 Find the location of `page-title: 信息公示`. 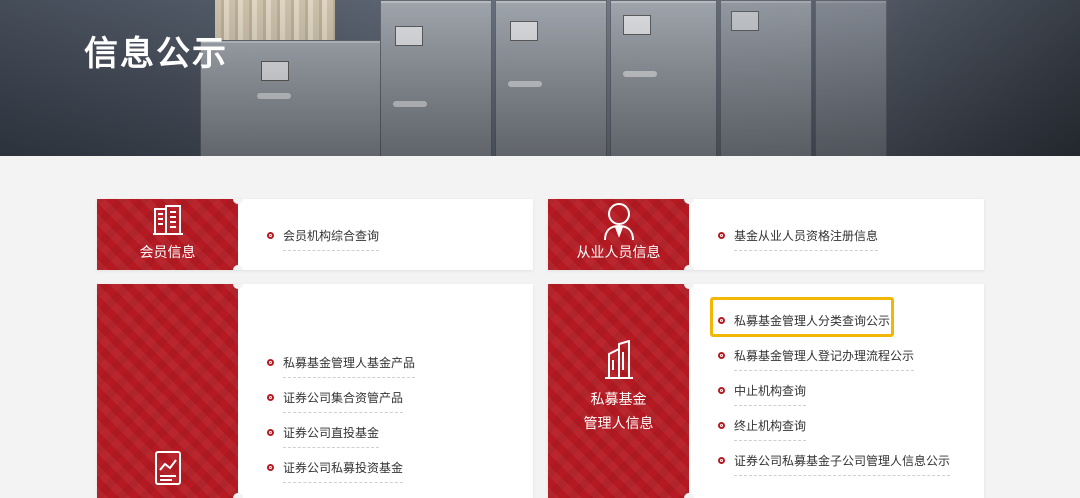

page-title: 信息公示 is located at coordinates (156, 54).